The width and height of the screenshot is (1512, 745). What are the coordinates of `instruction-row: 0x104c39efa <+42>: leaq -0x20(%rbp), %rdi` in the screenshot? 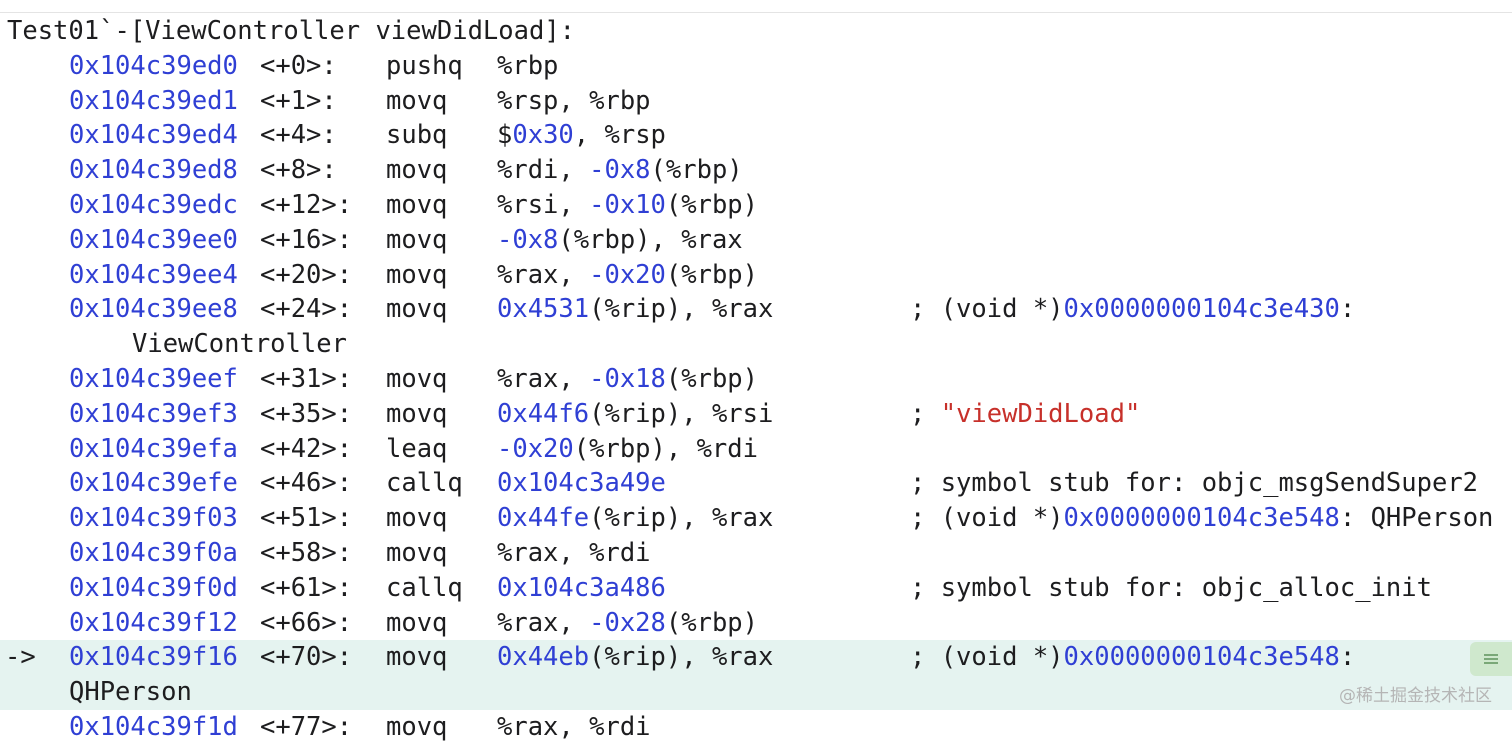 It's located at (756, 449).